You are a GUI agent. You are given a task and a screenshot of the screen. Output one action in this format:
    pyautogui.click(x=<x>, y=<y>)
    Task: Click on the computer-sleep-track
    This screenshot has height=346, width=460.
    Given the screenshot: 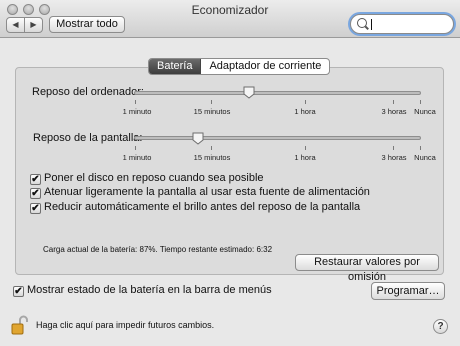 What is the action you would take?
    pyautogui.click(x=277, y=93)
    